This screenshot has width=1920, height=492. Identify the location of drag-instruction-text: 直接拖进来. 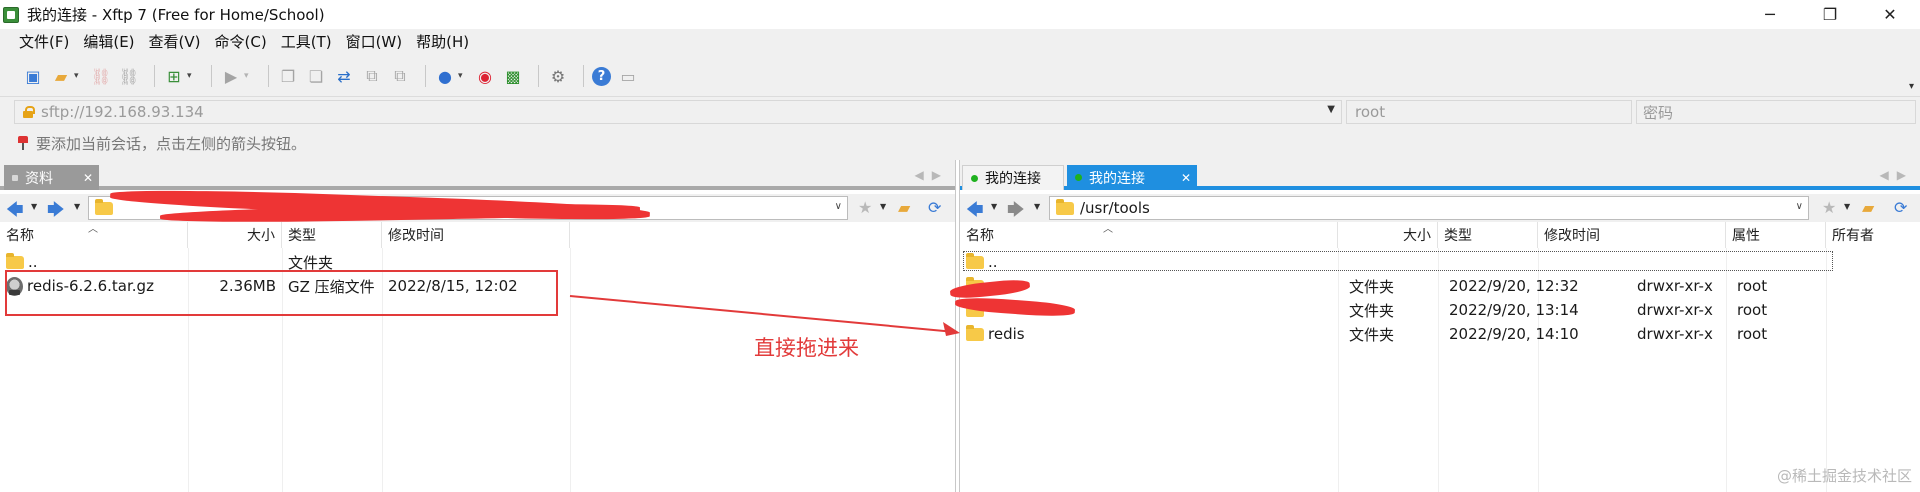
(806, 348).